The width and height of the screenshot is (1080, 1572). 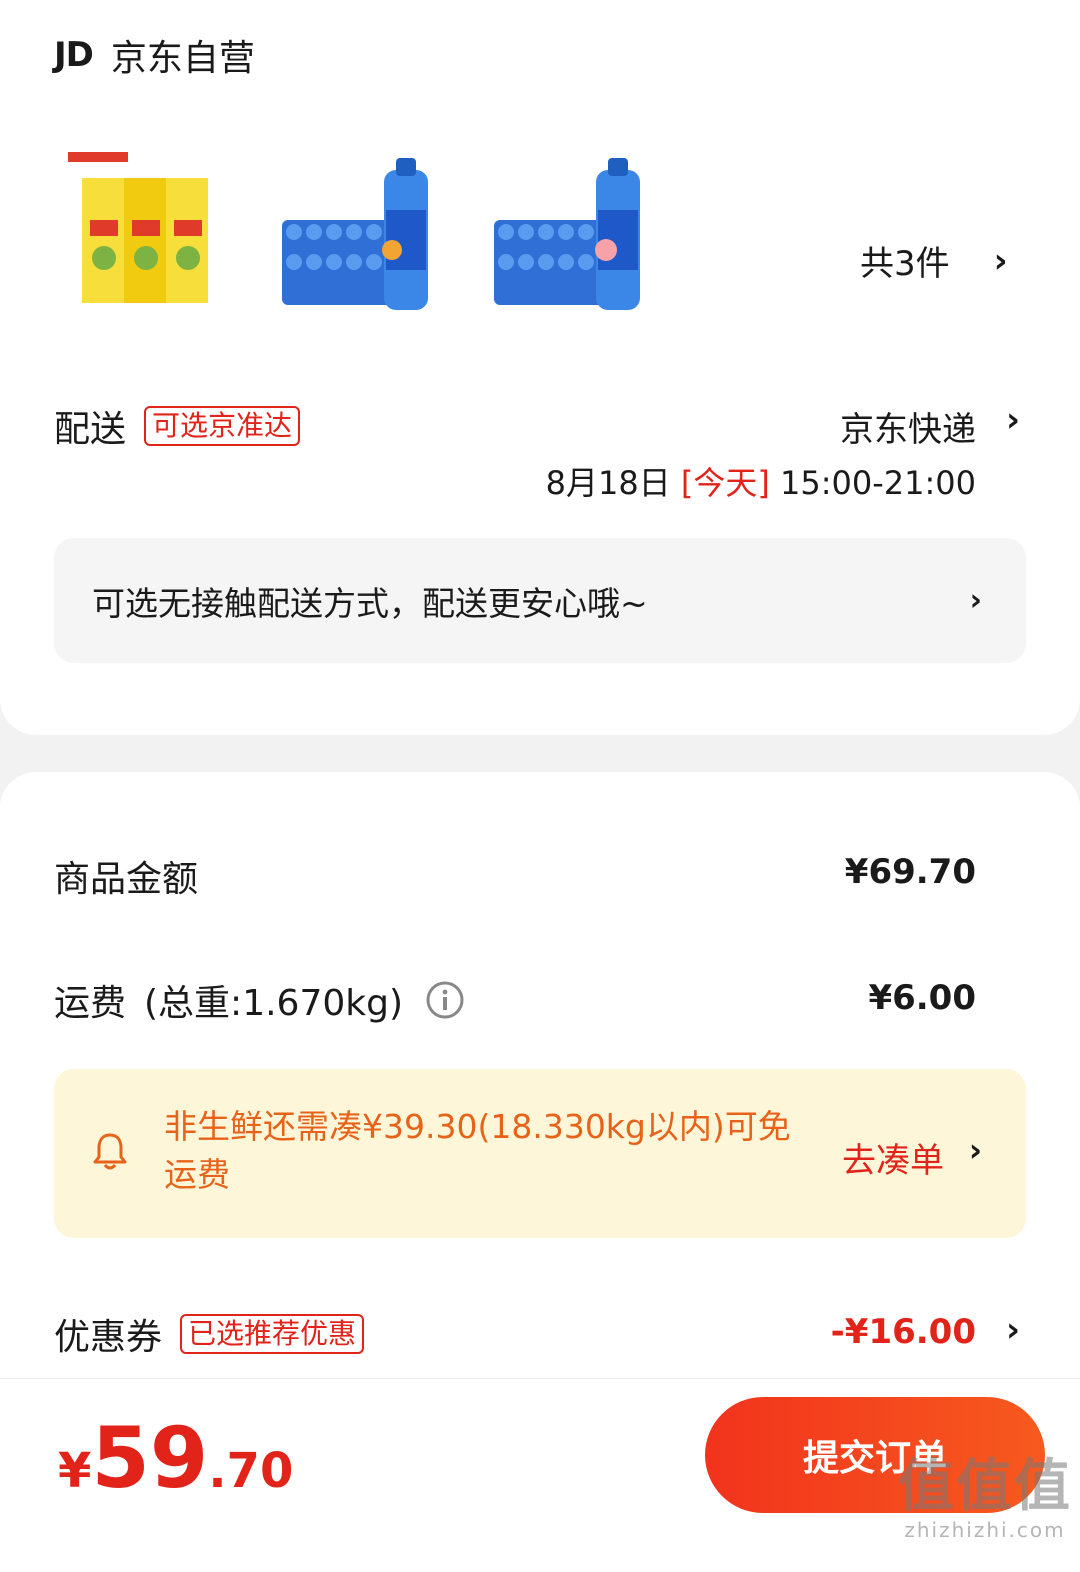 I want to click on watermark: 值值值 zhizhizhi.com, so click(x=985, y=1491).